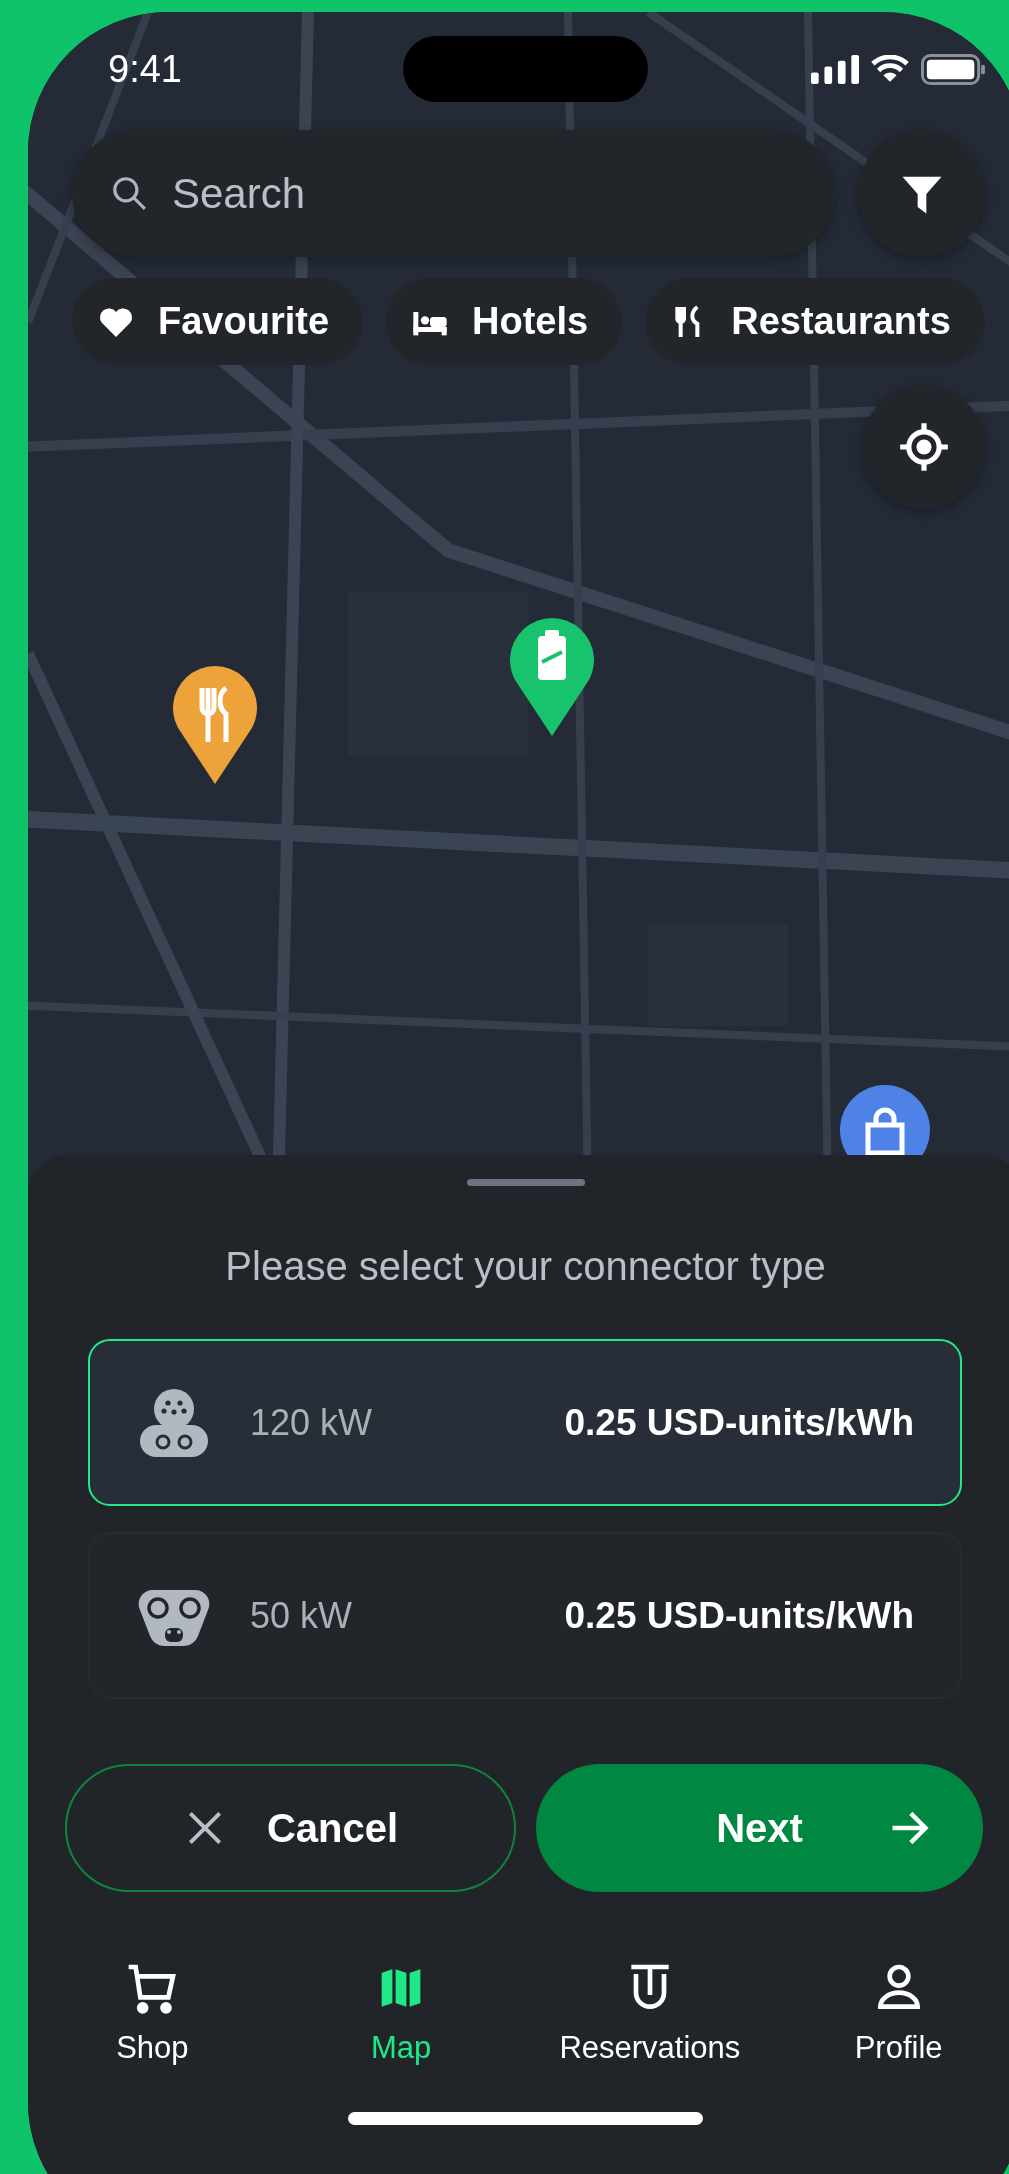 The height and width of the screenshot is (2174, 1009). I want to click on cancel-button: Cancel, so click(290, 1828).